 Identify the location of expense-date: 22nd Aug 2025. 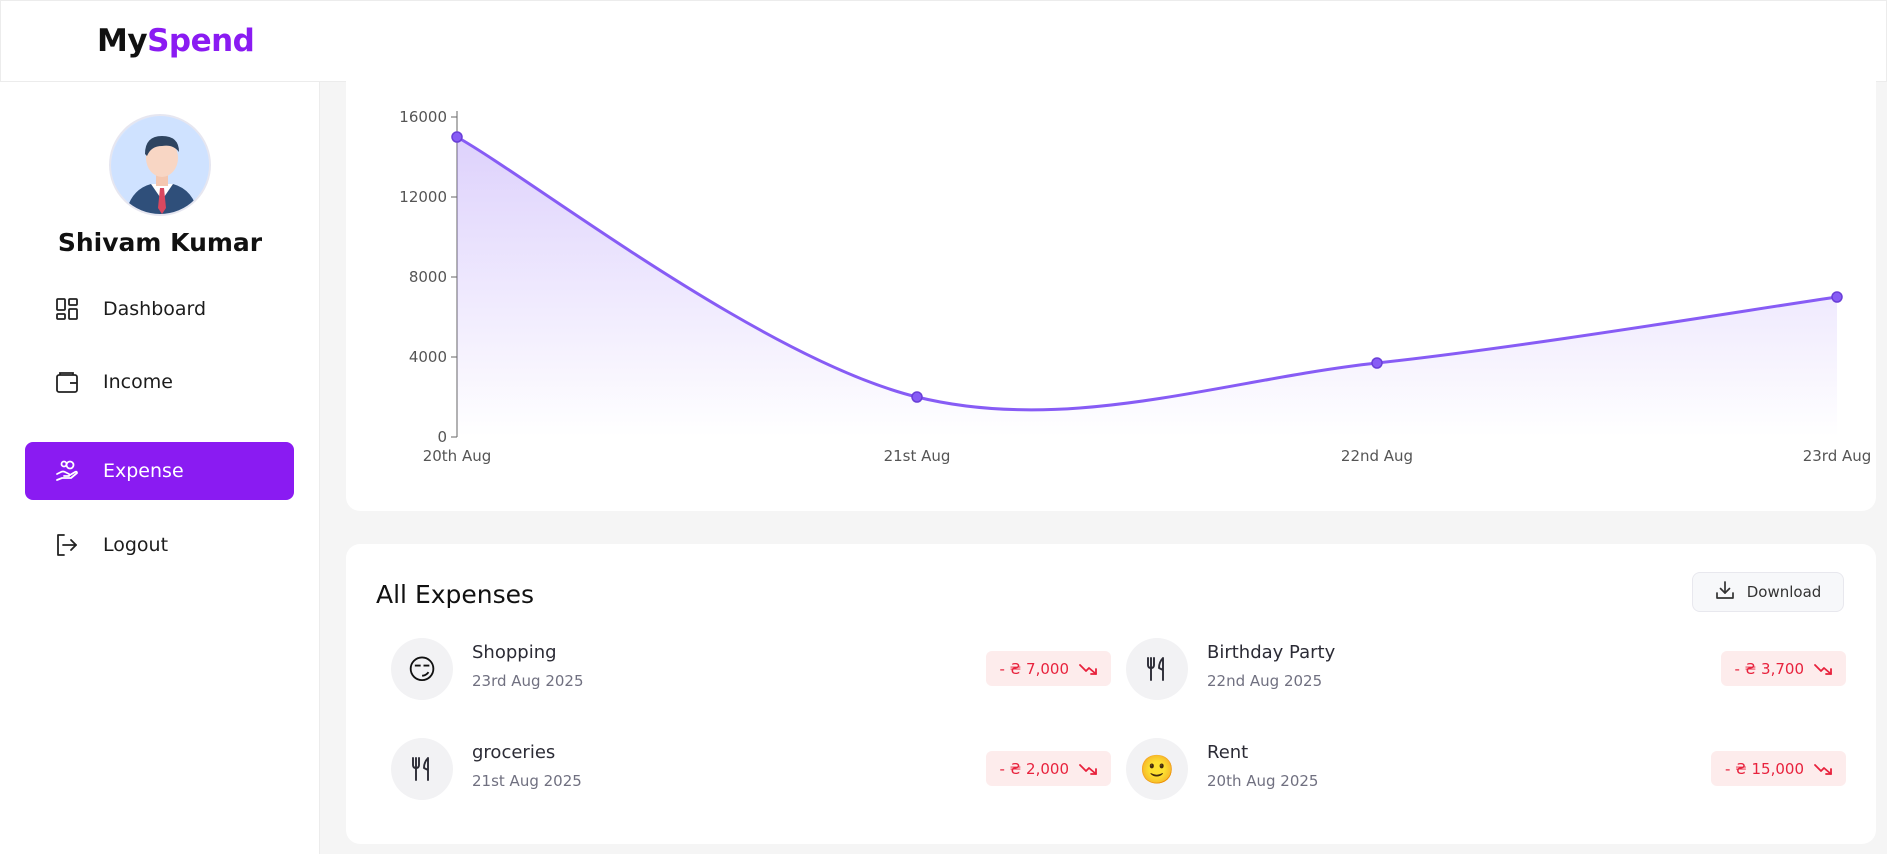
(1265, 681).